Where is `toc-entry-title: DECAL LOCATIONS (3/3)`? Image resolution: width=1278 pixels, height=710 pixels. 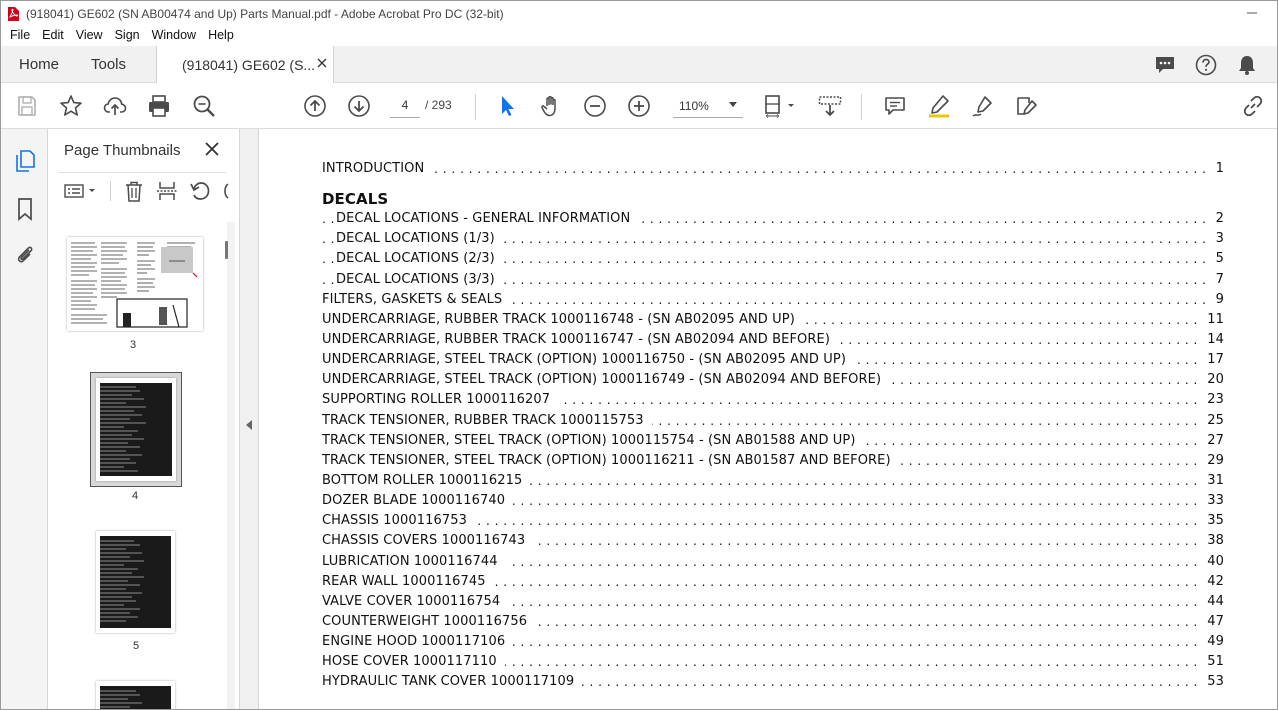
toc-entry-title: DECAL LOCATIONS (3/3) is located at coordinates (419, 279).